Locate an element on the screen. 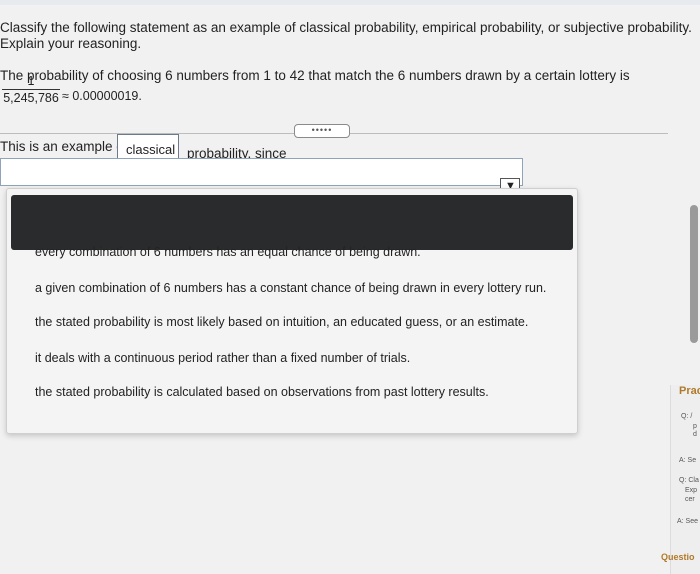  expand-more-button: ••••• is located at coordinates (322, 131).